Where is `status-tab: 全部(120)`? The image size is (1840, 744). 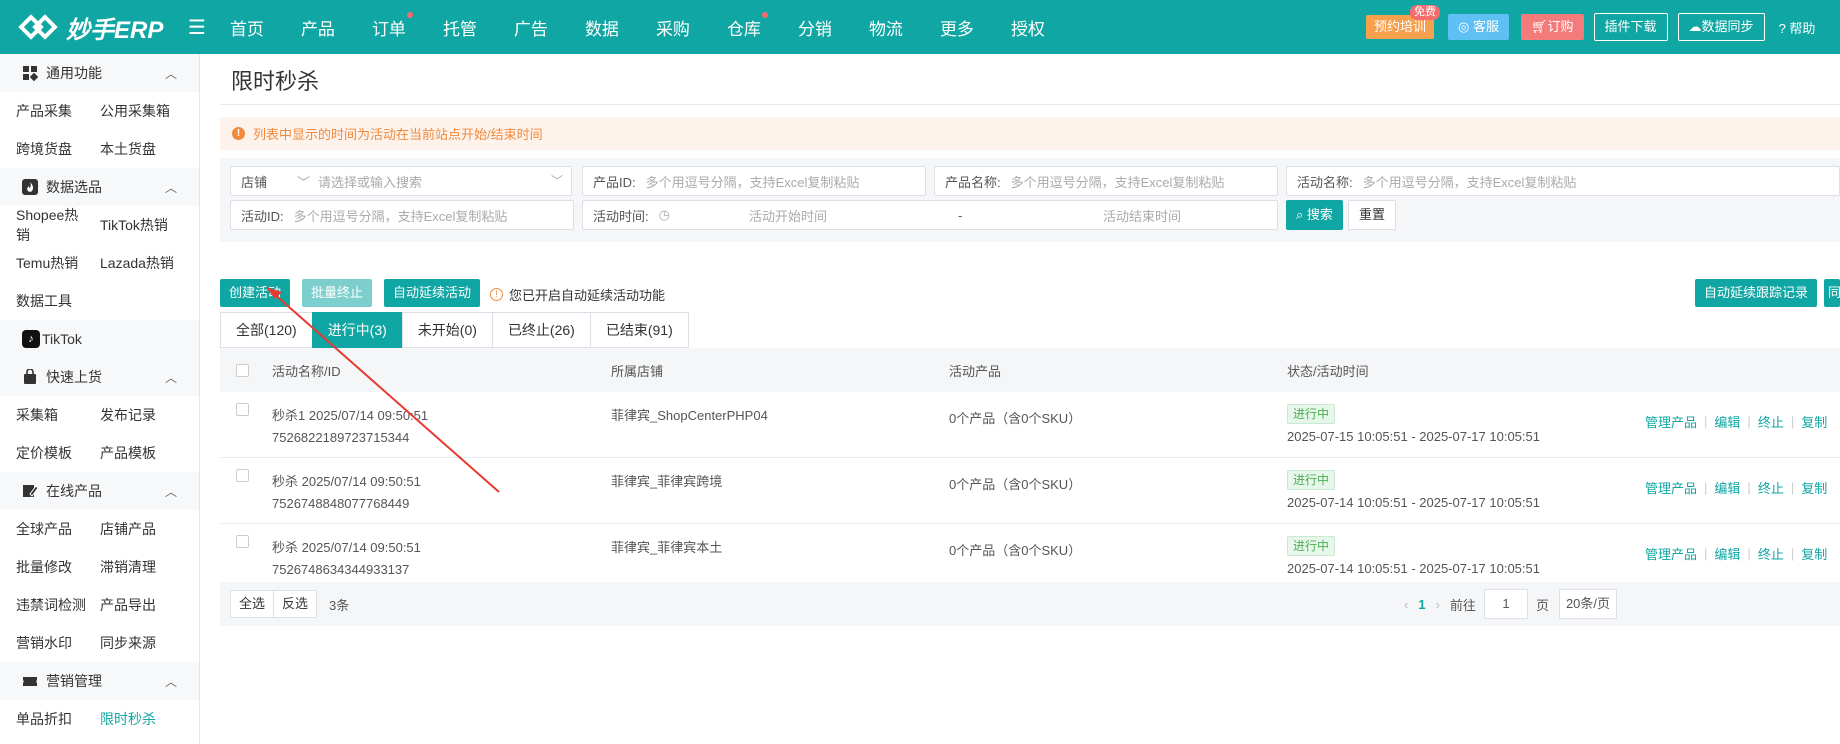 status-tab: 全部(120) is located at coordinates (266, 330).